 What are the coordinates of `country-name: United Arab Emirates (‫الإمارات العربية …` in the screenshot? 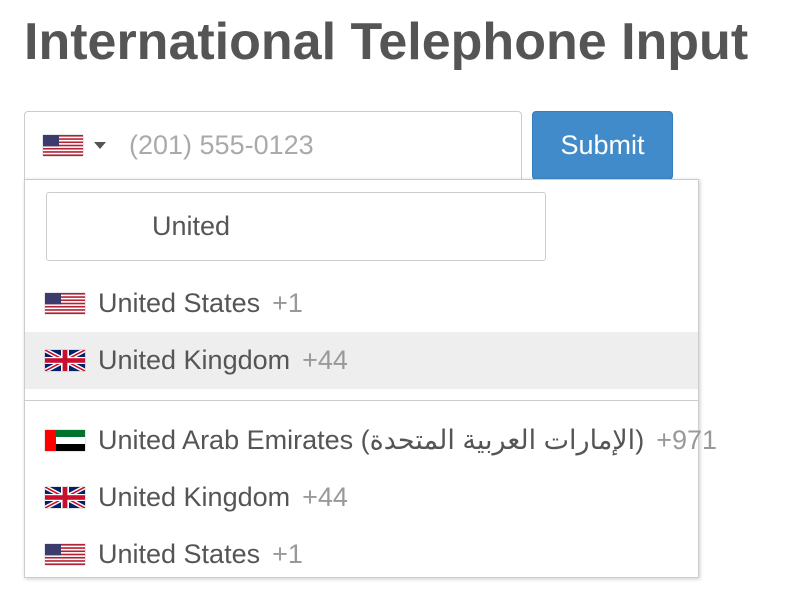 It's located at (371, 440).